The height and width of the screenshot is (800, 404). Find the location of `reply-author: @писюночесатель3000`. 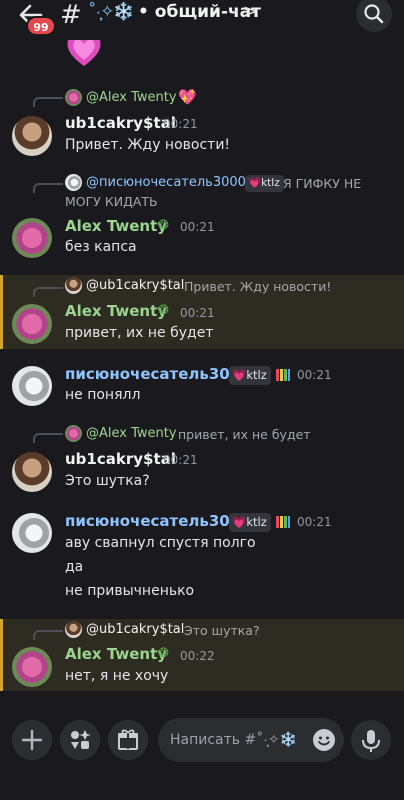

reply-author: @писюночесатель3000 is located at coordinates (166, 182).